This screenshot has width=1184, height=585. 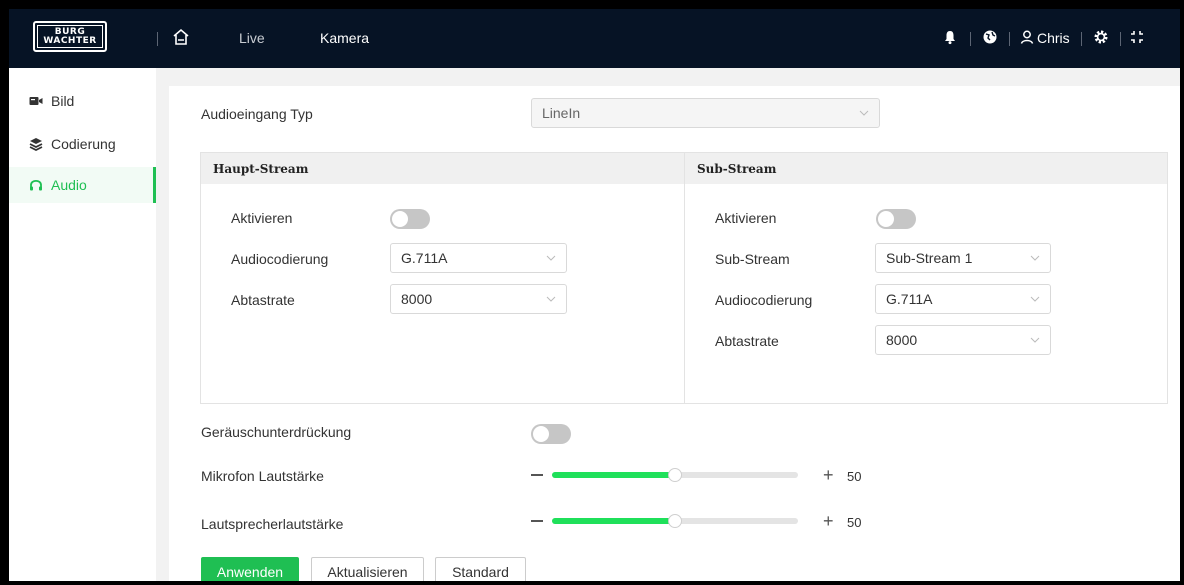 I want to click on sub-rate-value: 8000, so click(x=902, y=340).